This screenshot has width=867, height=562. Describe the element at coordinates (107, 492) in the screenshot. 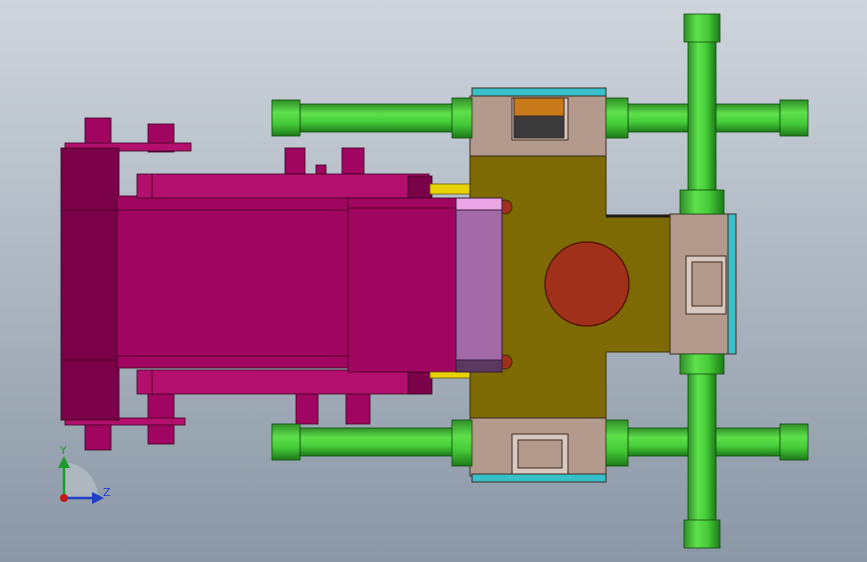

I see `z-axis-label: Z` at that location.